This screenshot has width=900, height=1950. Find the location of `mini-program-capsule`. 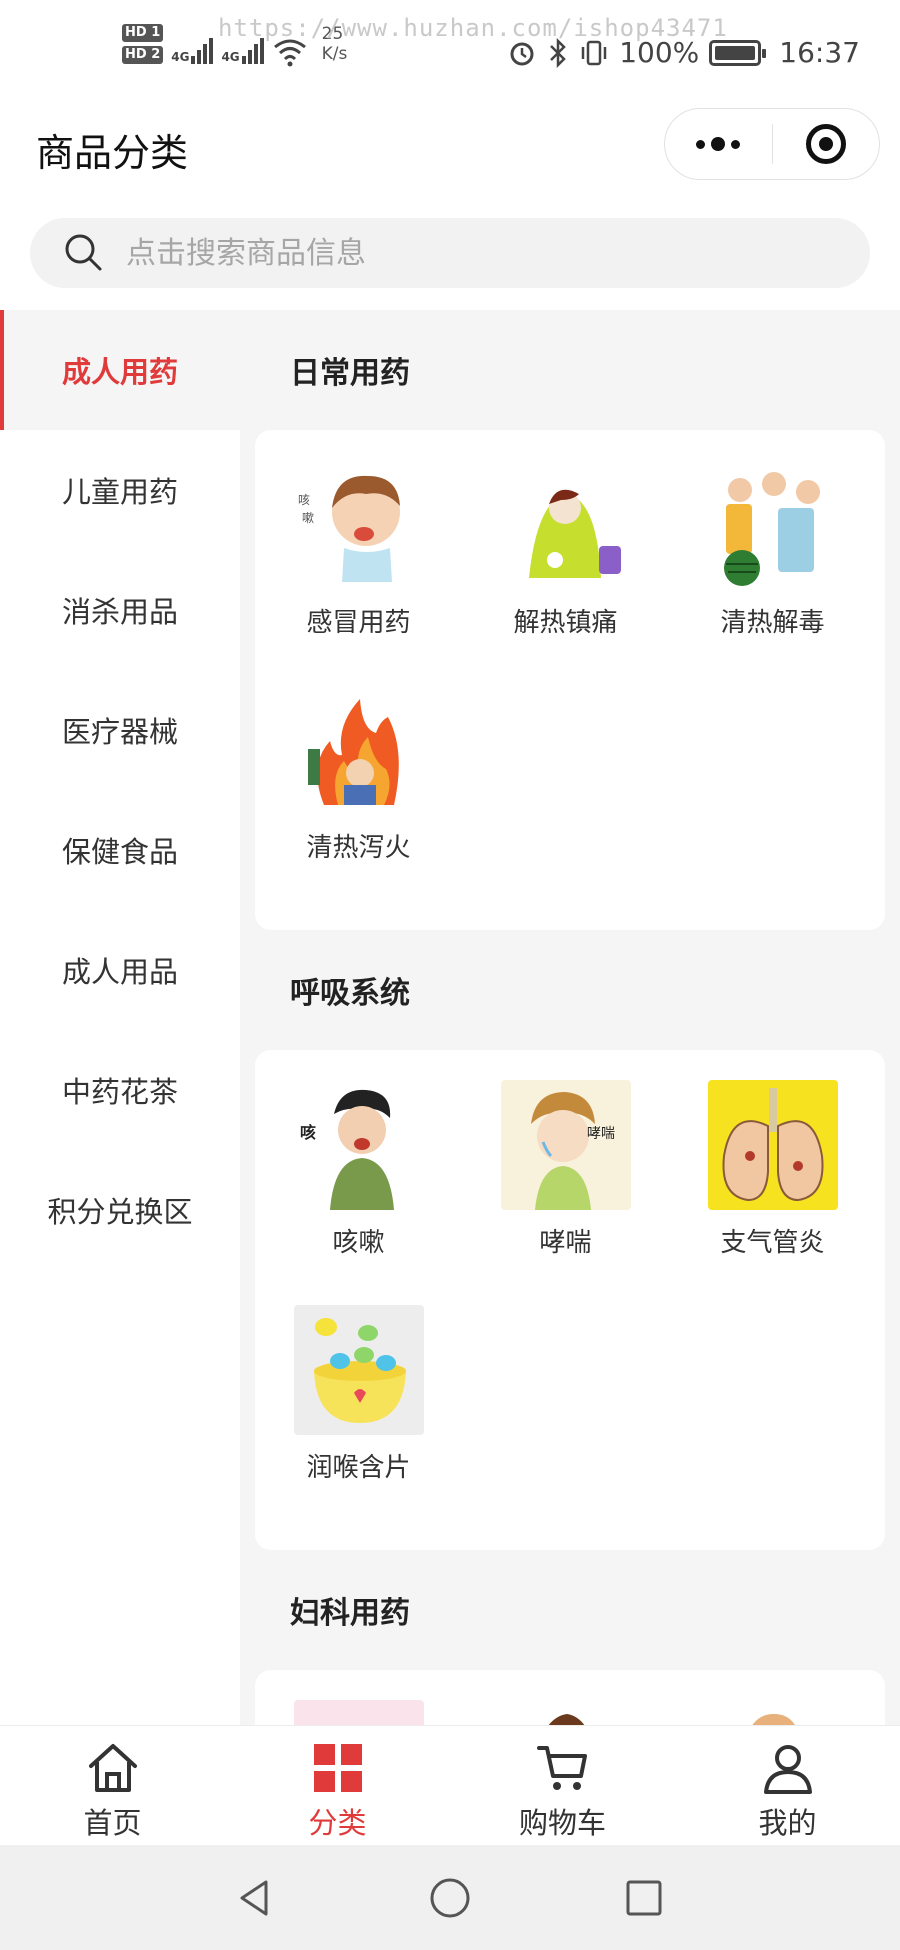

mini-program-capsule is located at coordinates (772, 144).